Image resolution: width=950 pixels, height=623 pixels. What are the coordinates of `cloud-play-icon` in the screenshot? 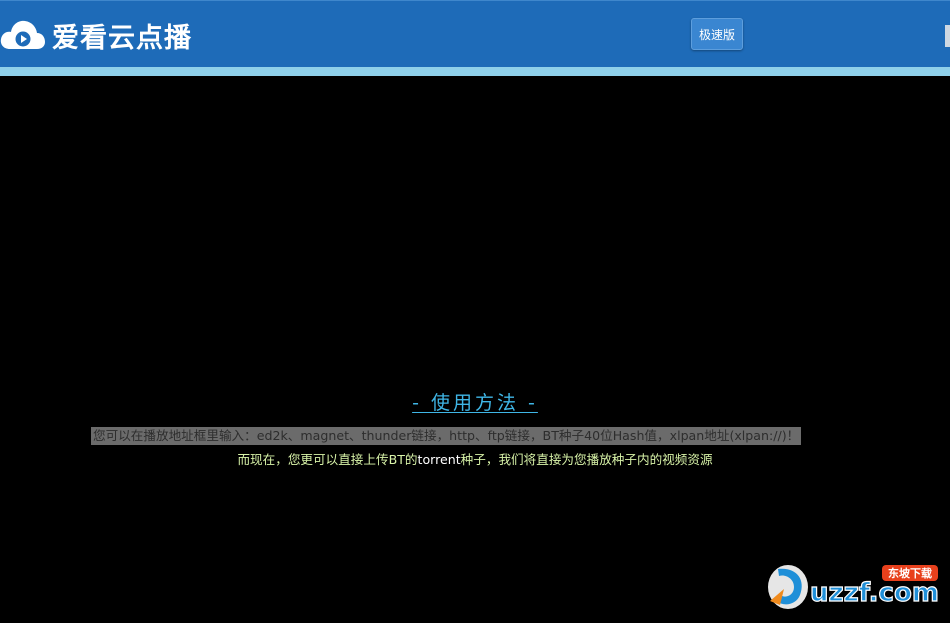 It's located at (22, 34).